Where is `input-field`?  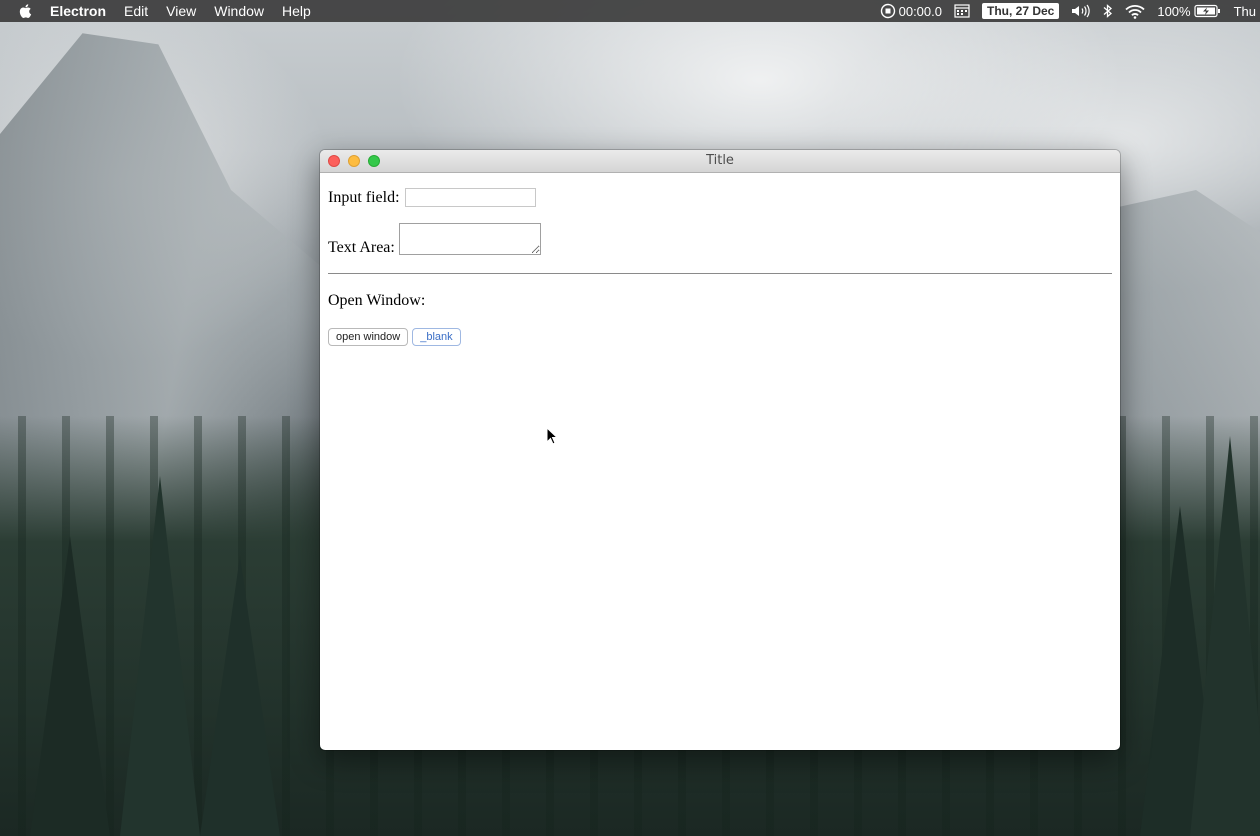
input-field is located at coordinates (470, 197).